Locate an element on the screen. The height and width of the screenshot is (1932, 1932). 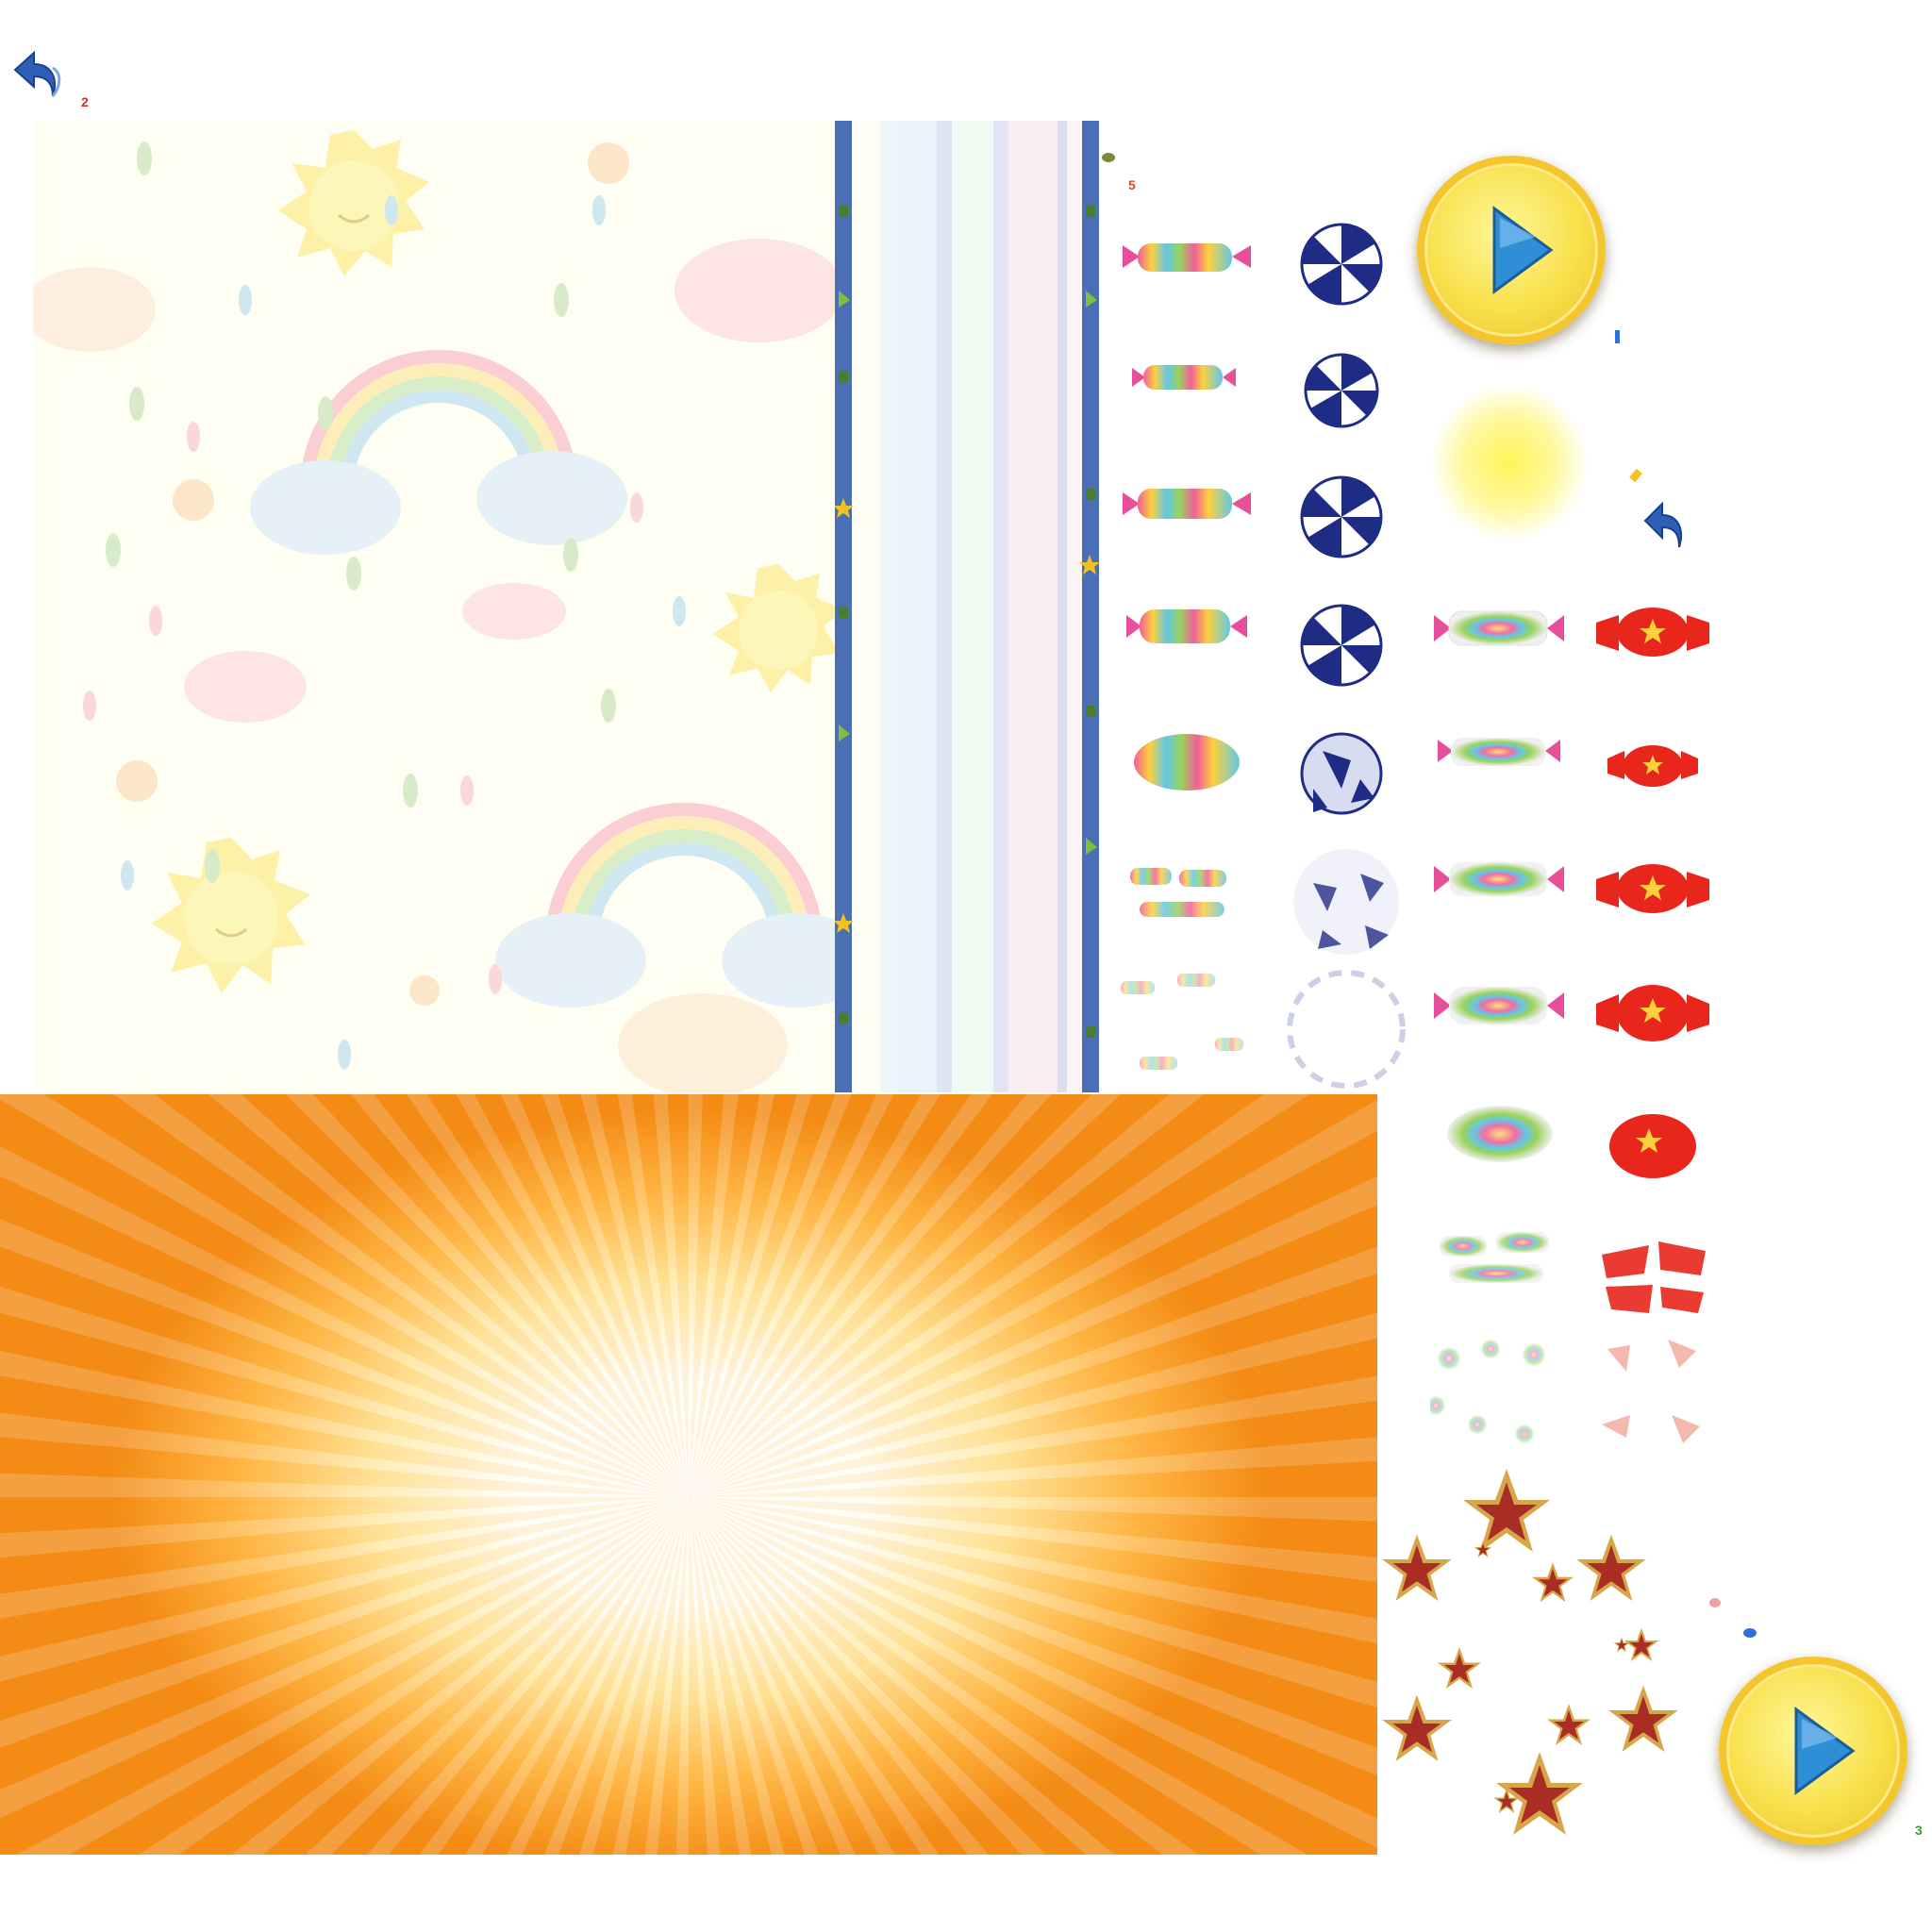
stripe-panel is located at coordinates (967, 606).